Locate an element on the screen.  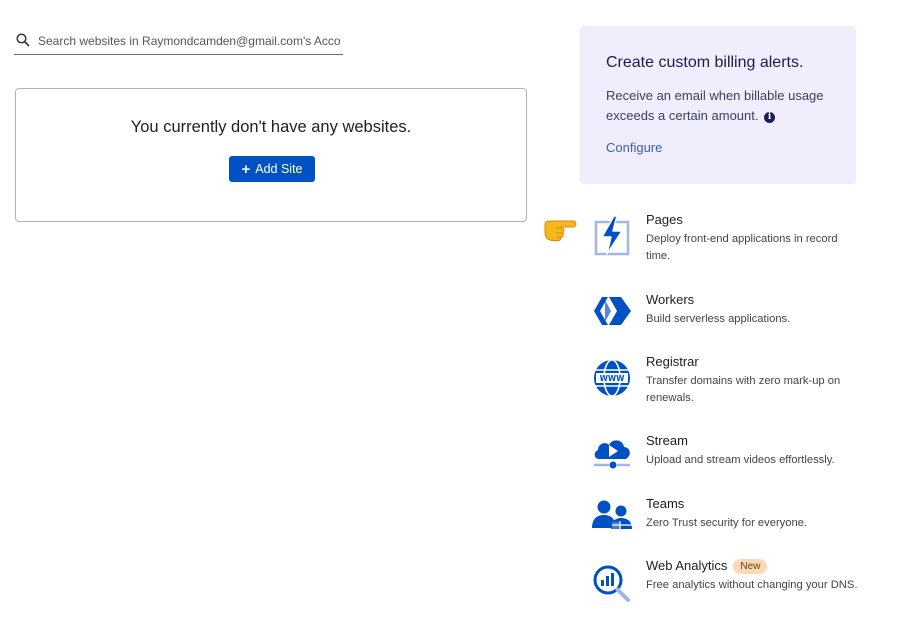
product-description: Build serverless applications. is located at coordinates (718, 319).